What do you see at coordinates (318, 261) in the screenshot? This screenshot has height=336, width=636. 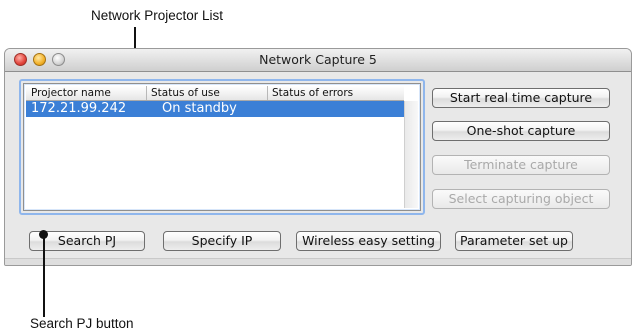 I see `window-bottom-edge` at bounding box center [318, 261].